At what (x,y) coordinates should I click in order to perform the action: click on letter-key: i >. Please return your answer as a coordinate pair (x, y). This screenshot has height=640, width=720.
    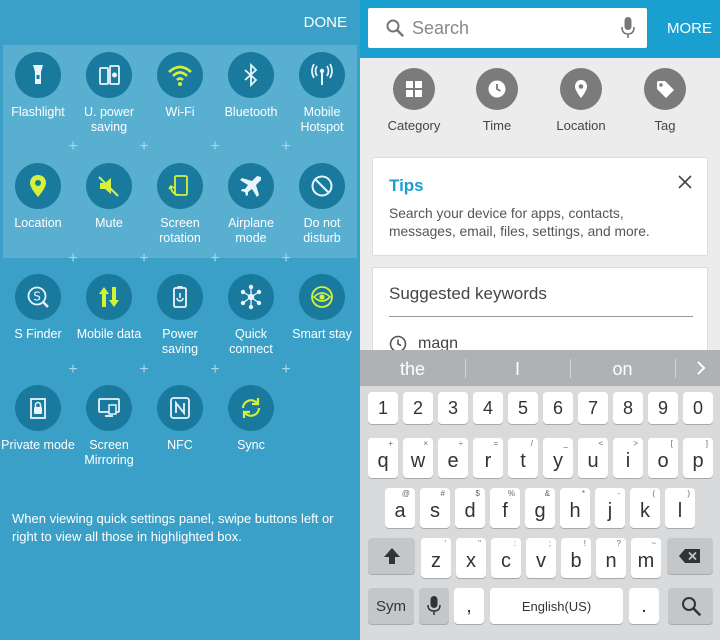
    Looking at the image, I should click on (628, 458).